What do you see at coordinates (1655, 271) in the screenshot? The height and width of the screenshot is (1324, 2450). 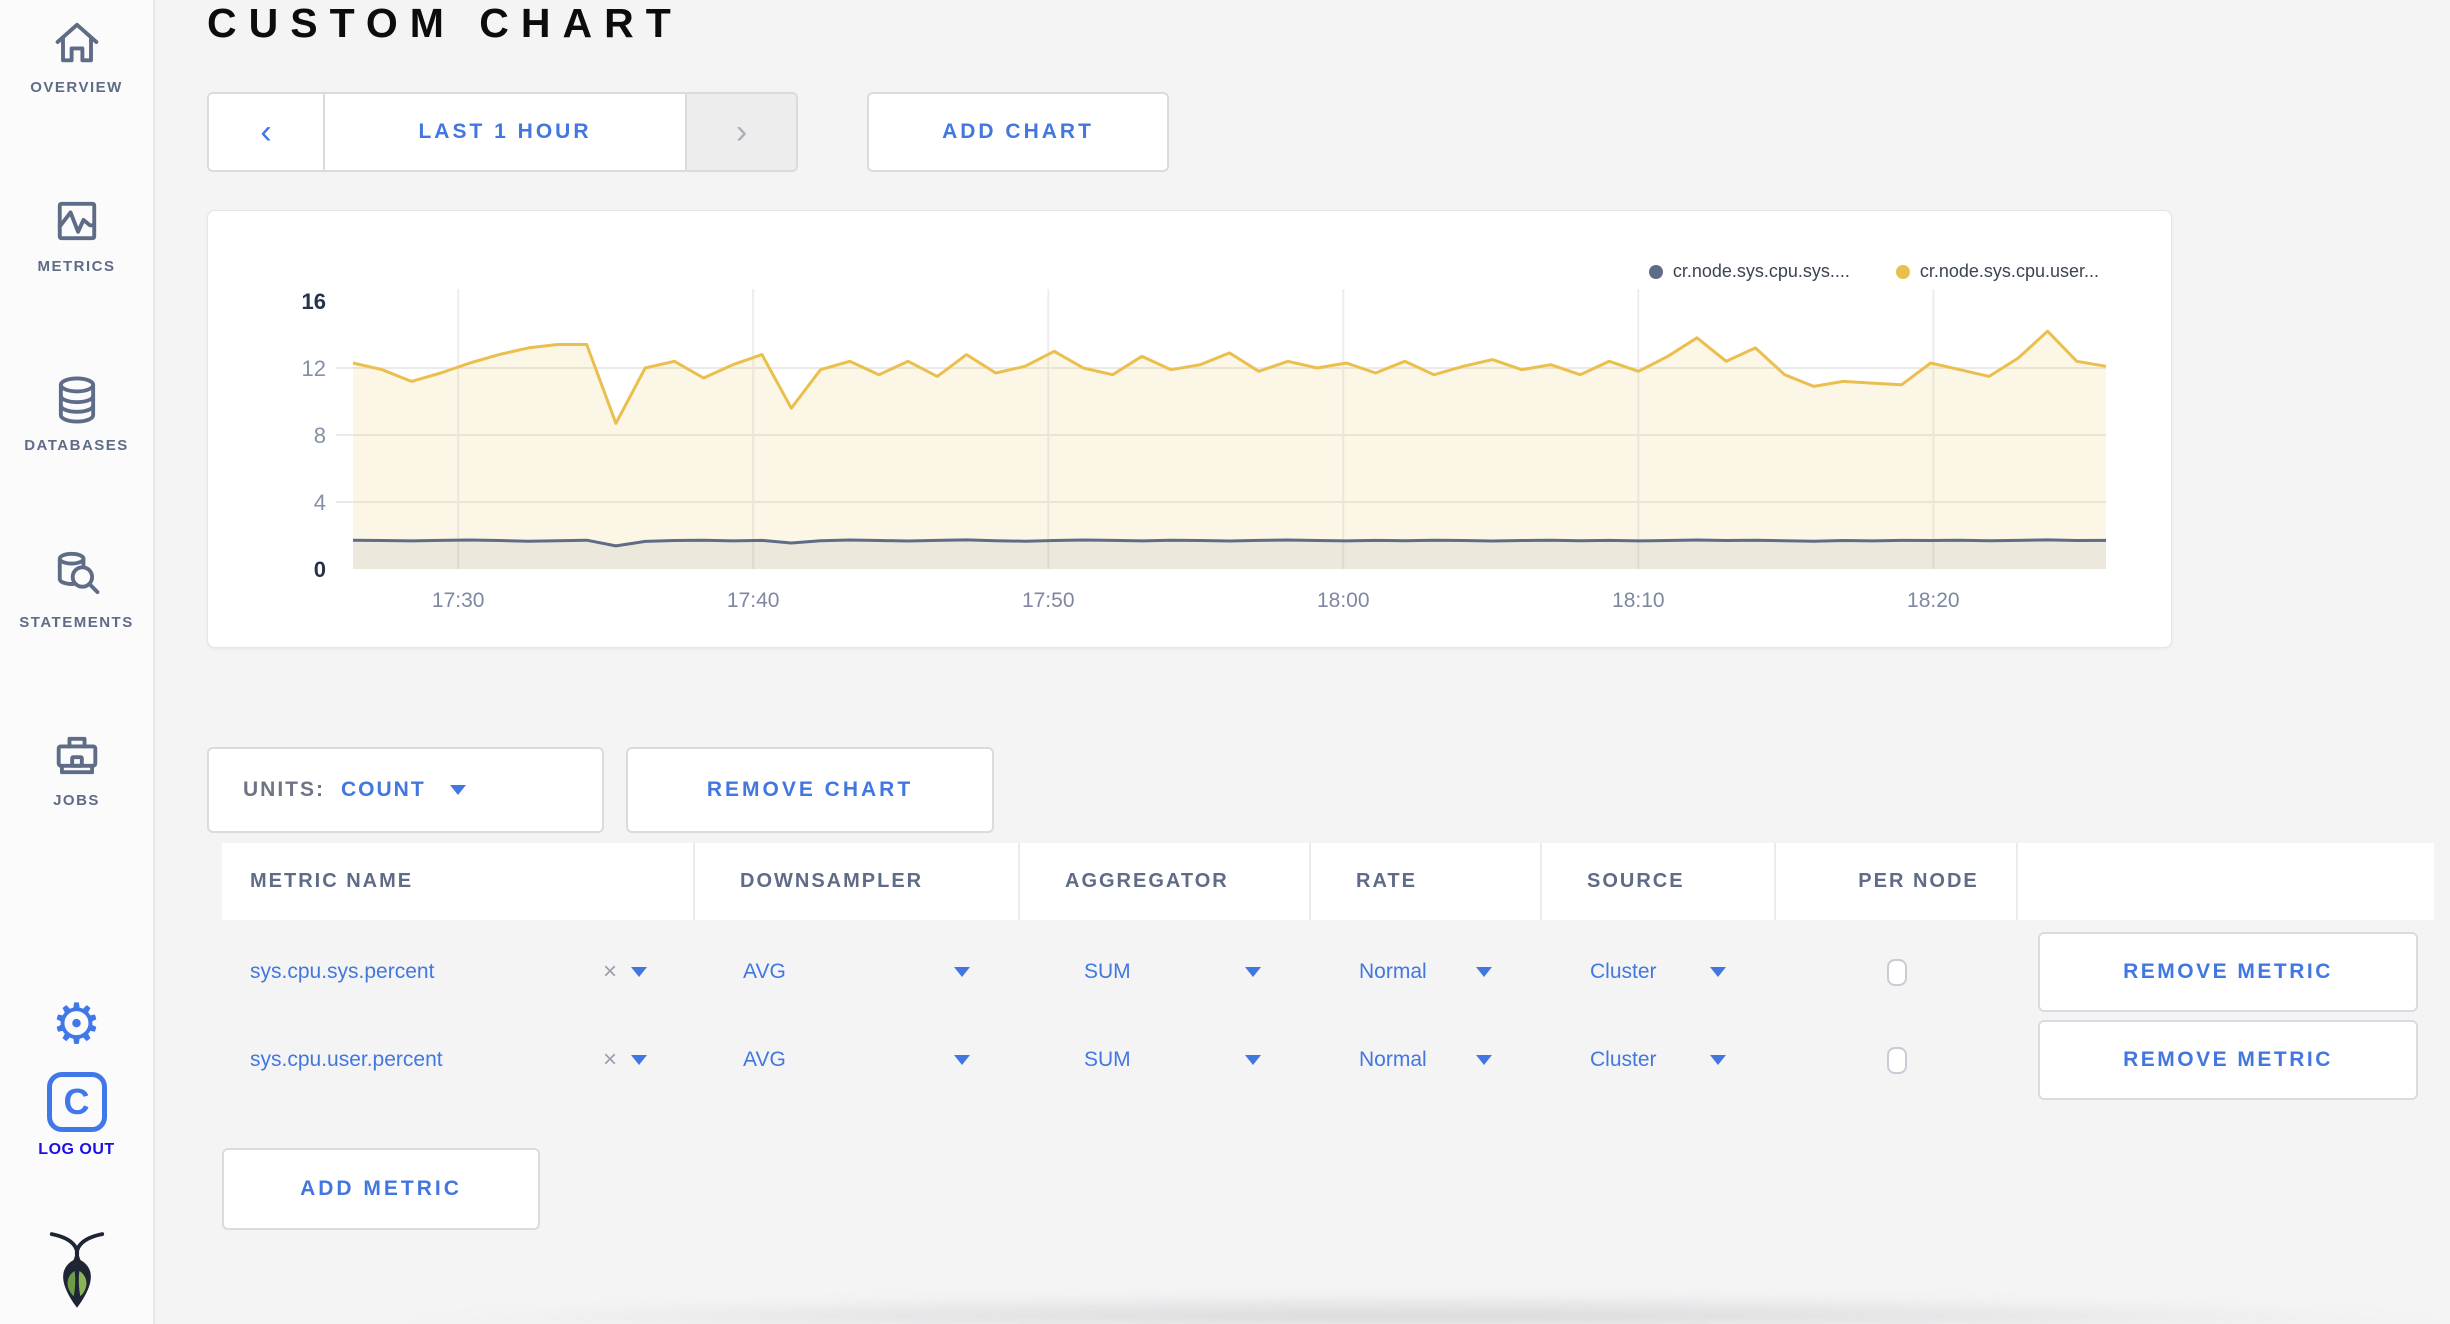 I see `legend-dot-cpu-sys` at bounding box center [1655, 271].